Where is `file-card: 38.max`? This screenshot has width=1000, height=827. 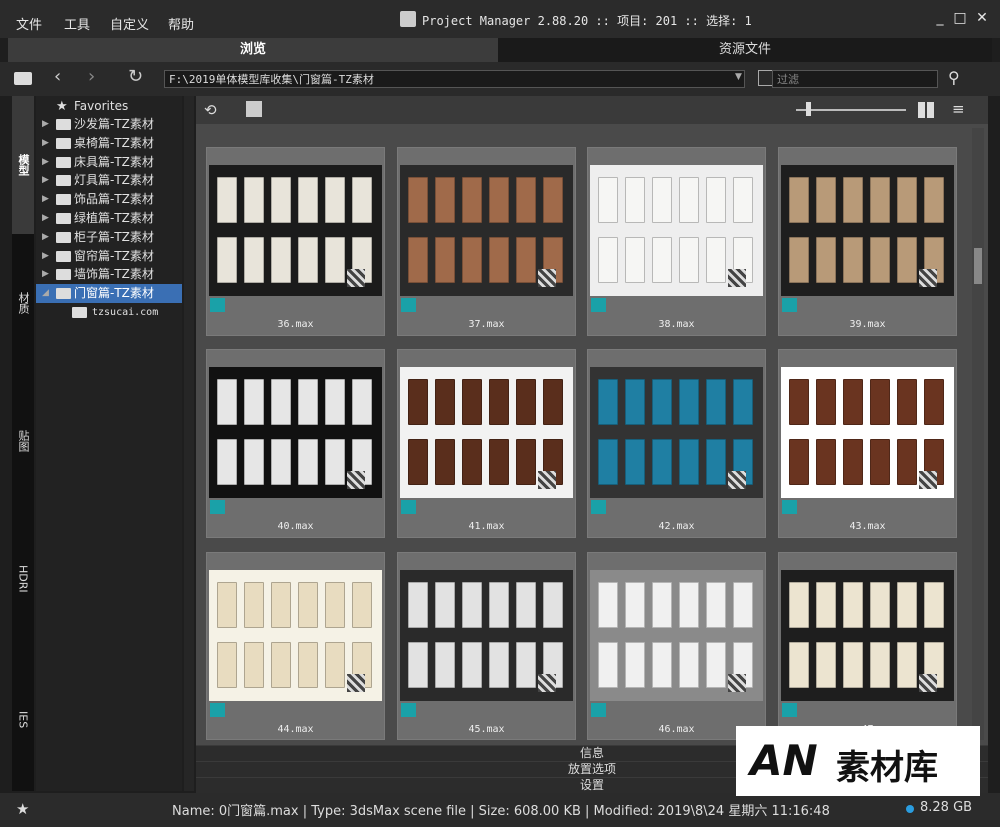 file-card: 38.max is located at coordinates (676, 241).